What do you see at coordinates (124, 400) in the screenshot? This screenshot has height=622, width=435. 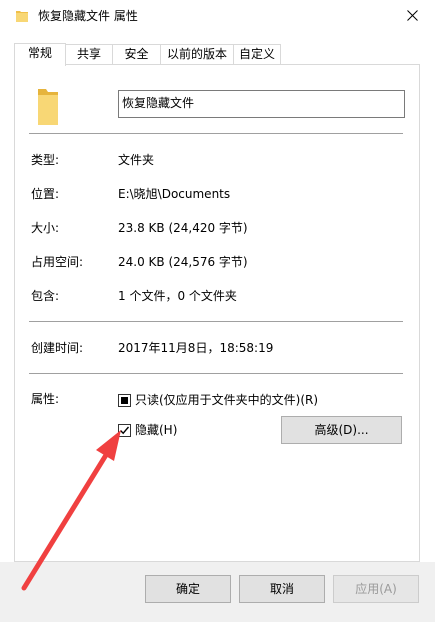 I see `readonly-checkbox` at bounding box center [124, 400].